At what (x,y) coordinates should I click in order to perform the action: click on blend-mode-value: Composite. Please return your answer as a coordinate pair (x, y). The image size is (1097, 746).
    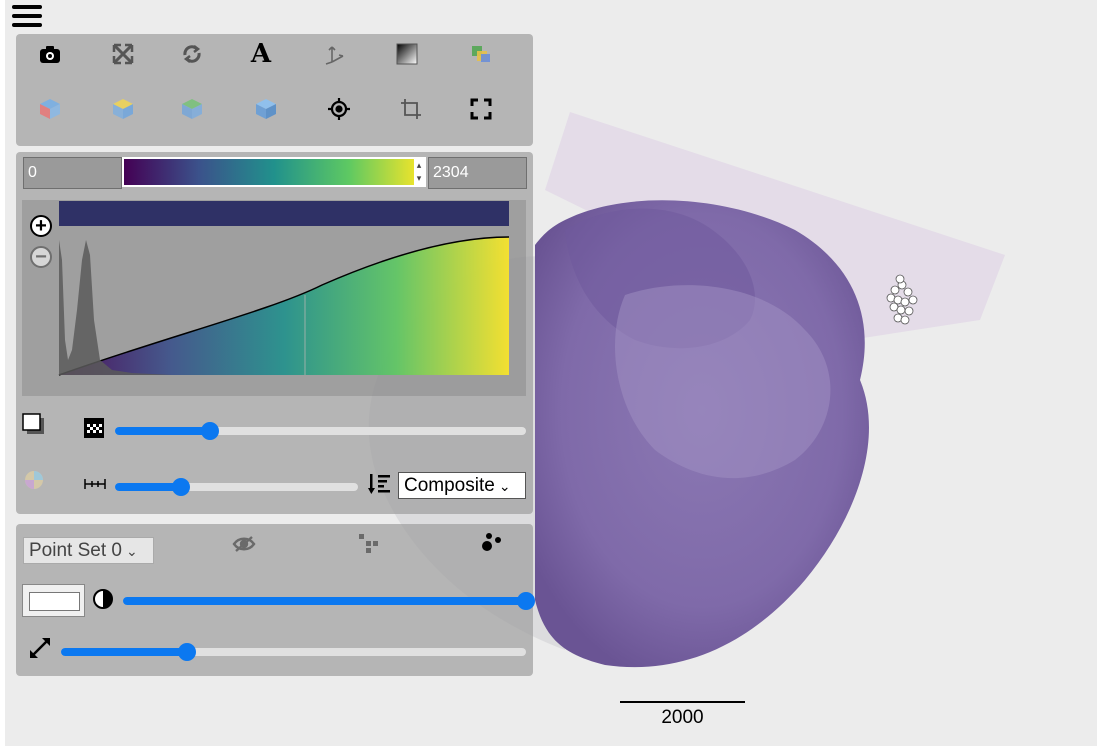
    Looking at the image, I should click on (449, 485).